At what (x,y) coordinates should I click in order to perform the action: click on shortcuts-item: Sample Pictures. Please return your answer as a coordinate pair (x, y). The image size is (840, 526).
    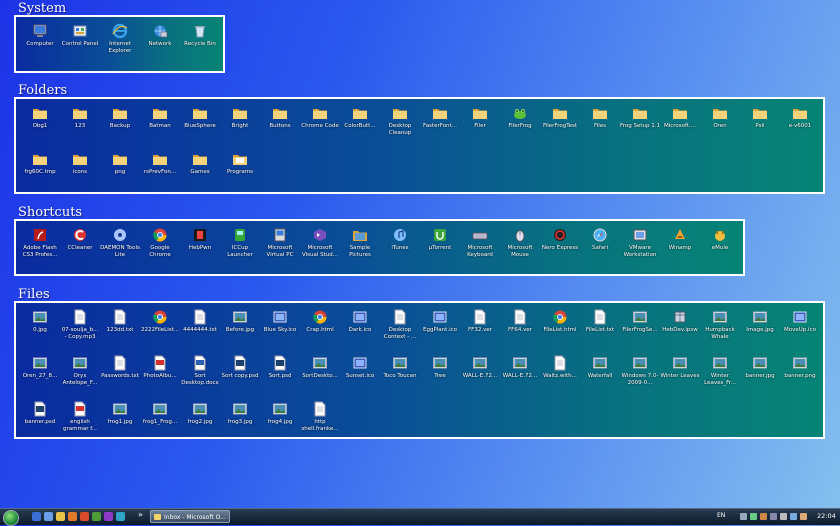
    Looking at the image, I should click on (360, 250).